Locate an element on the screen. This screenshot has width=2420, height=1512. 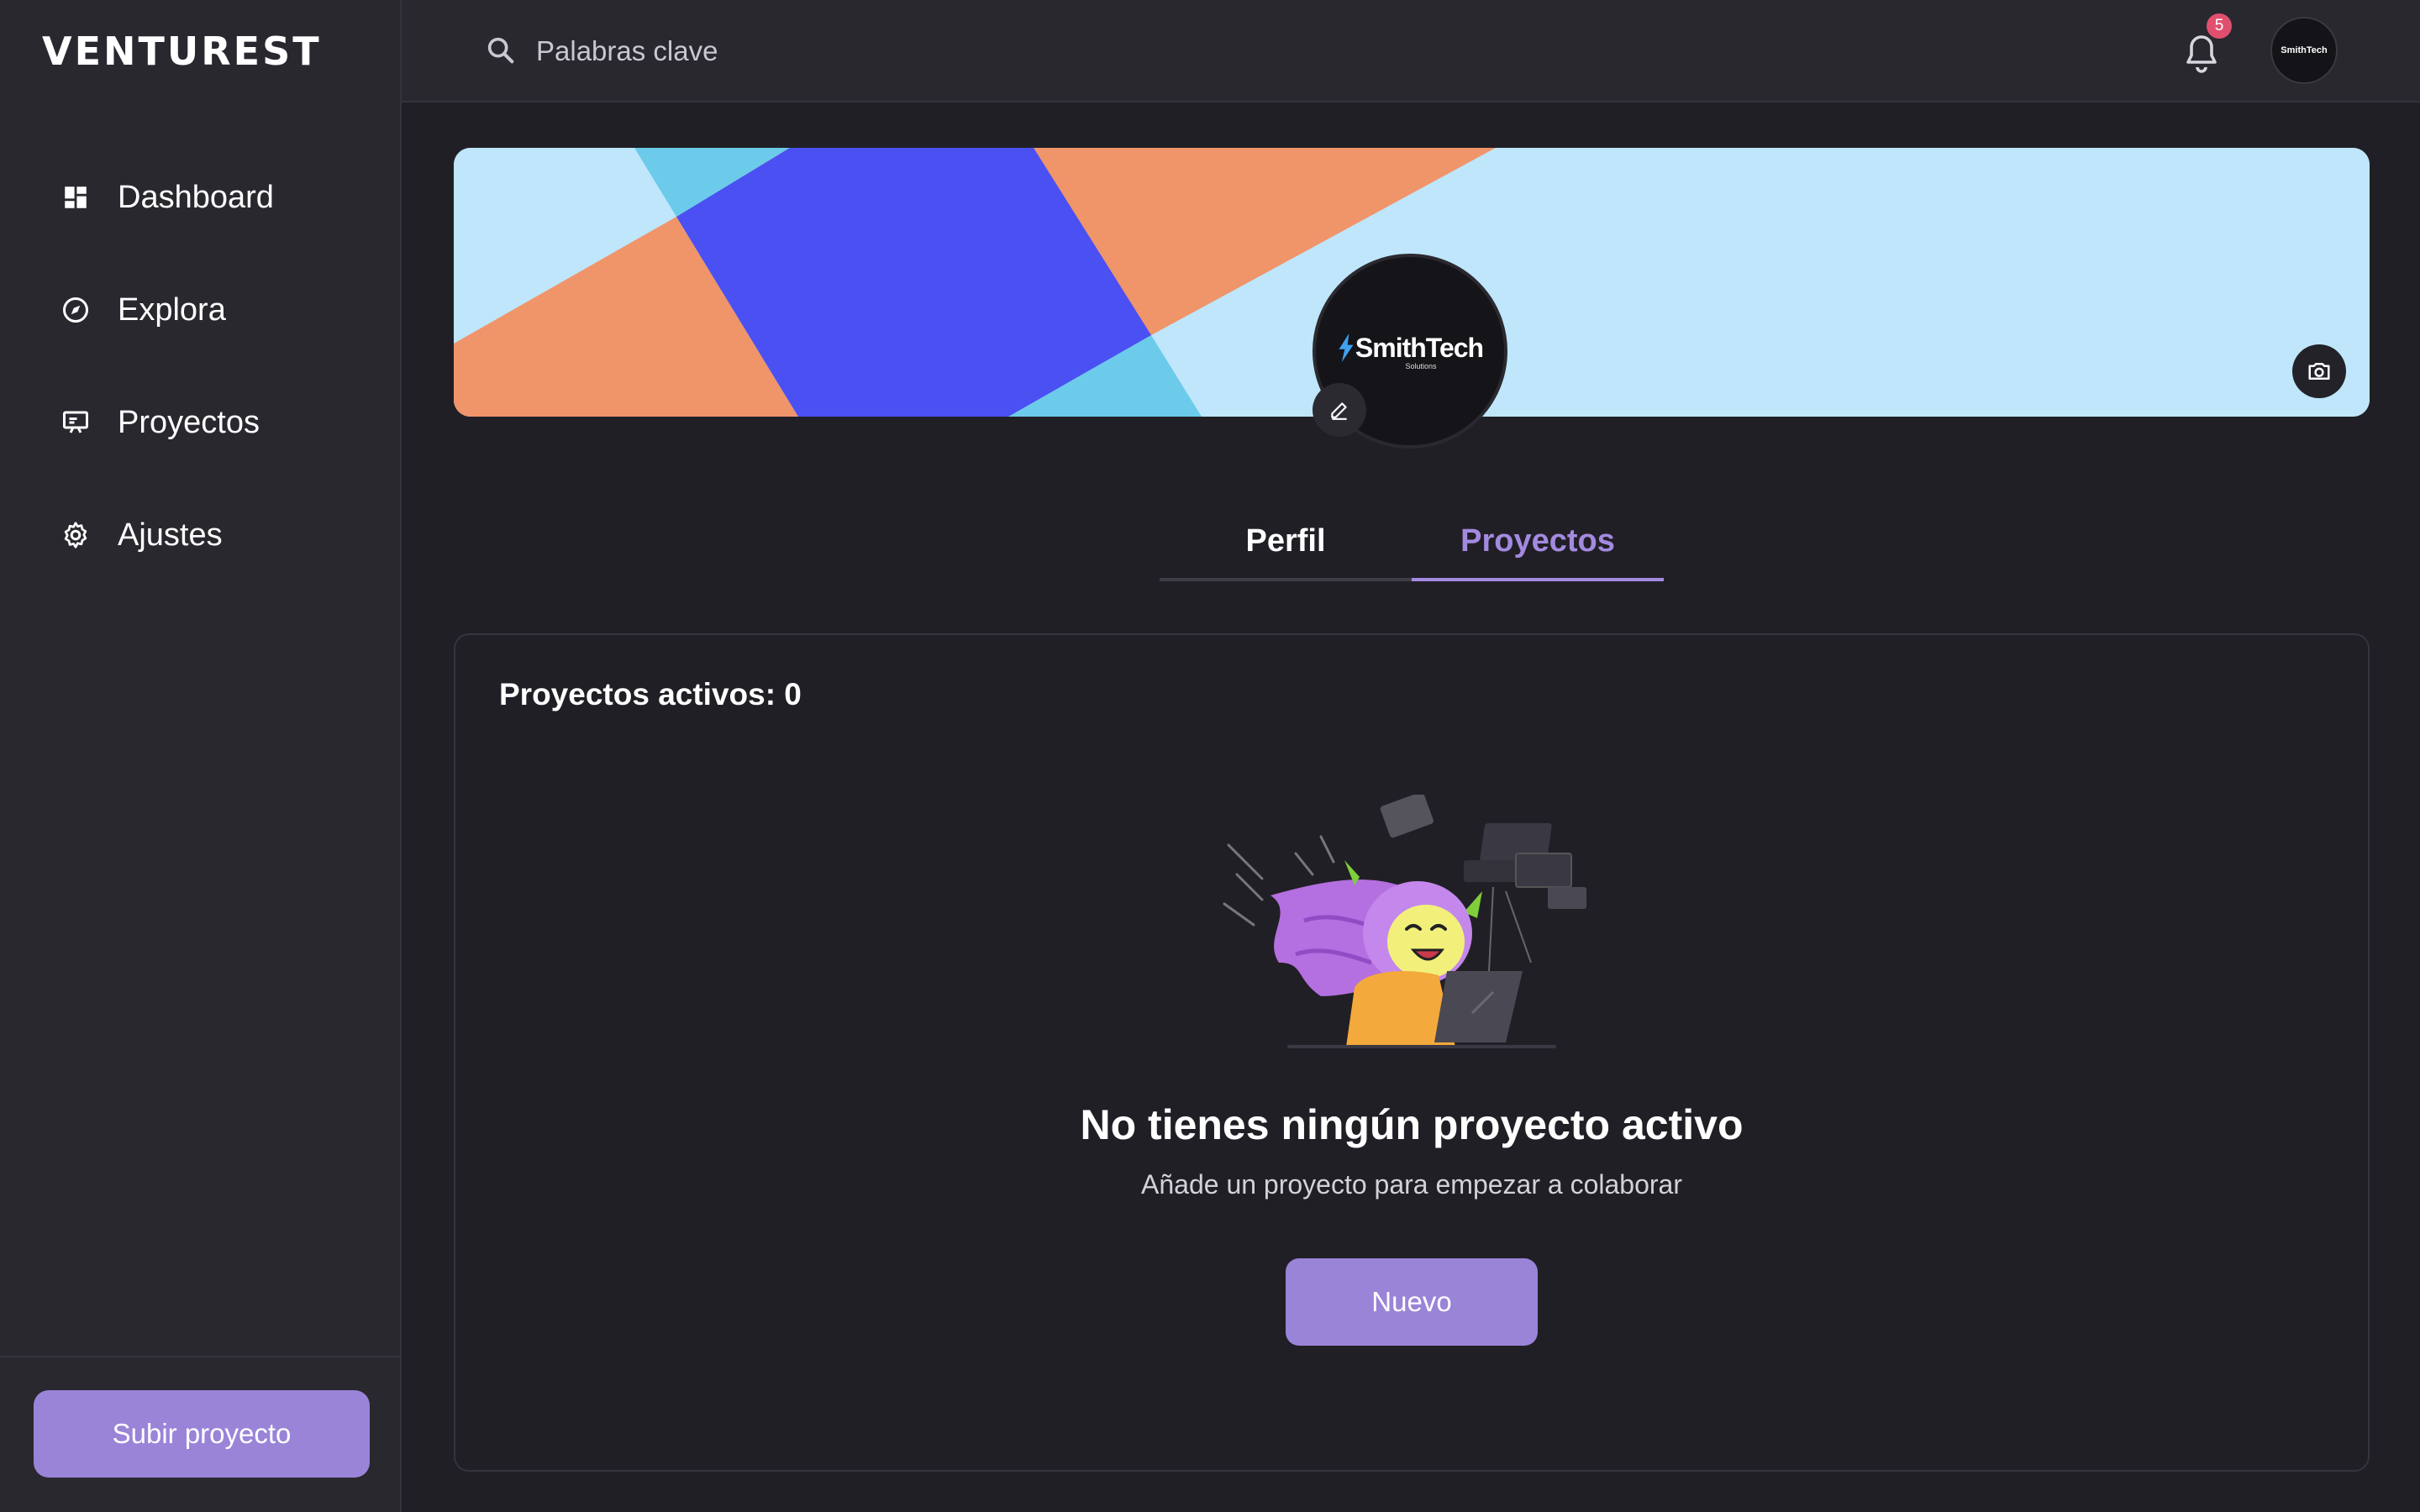
brand-logo: VENTUREST is located at coordinates (182, 51).